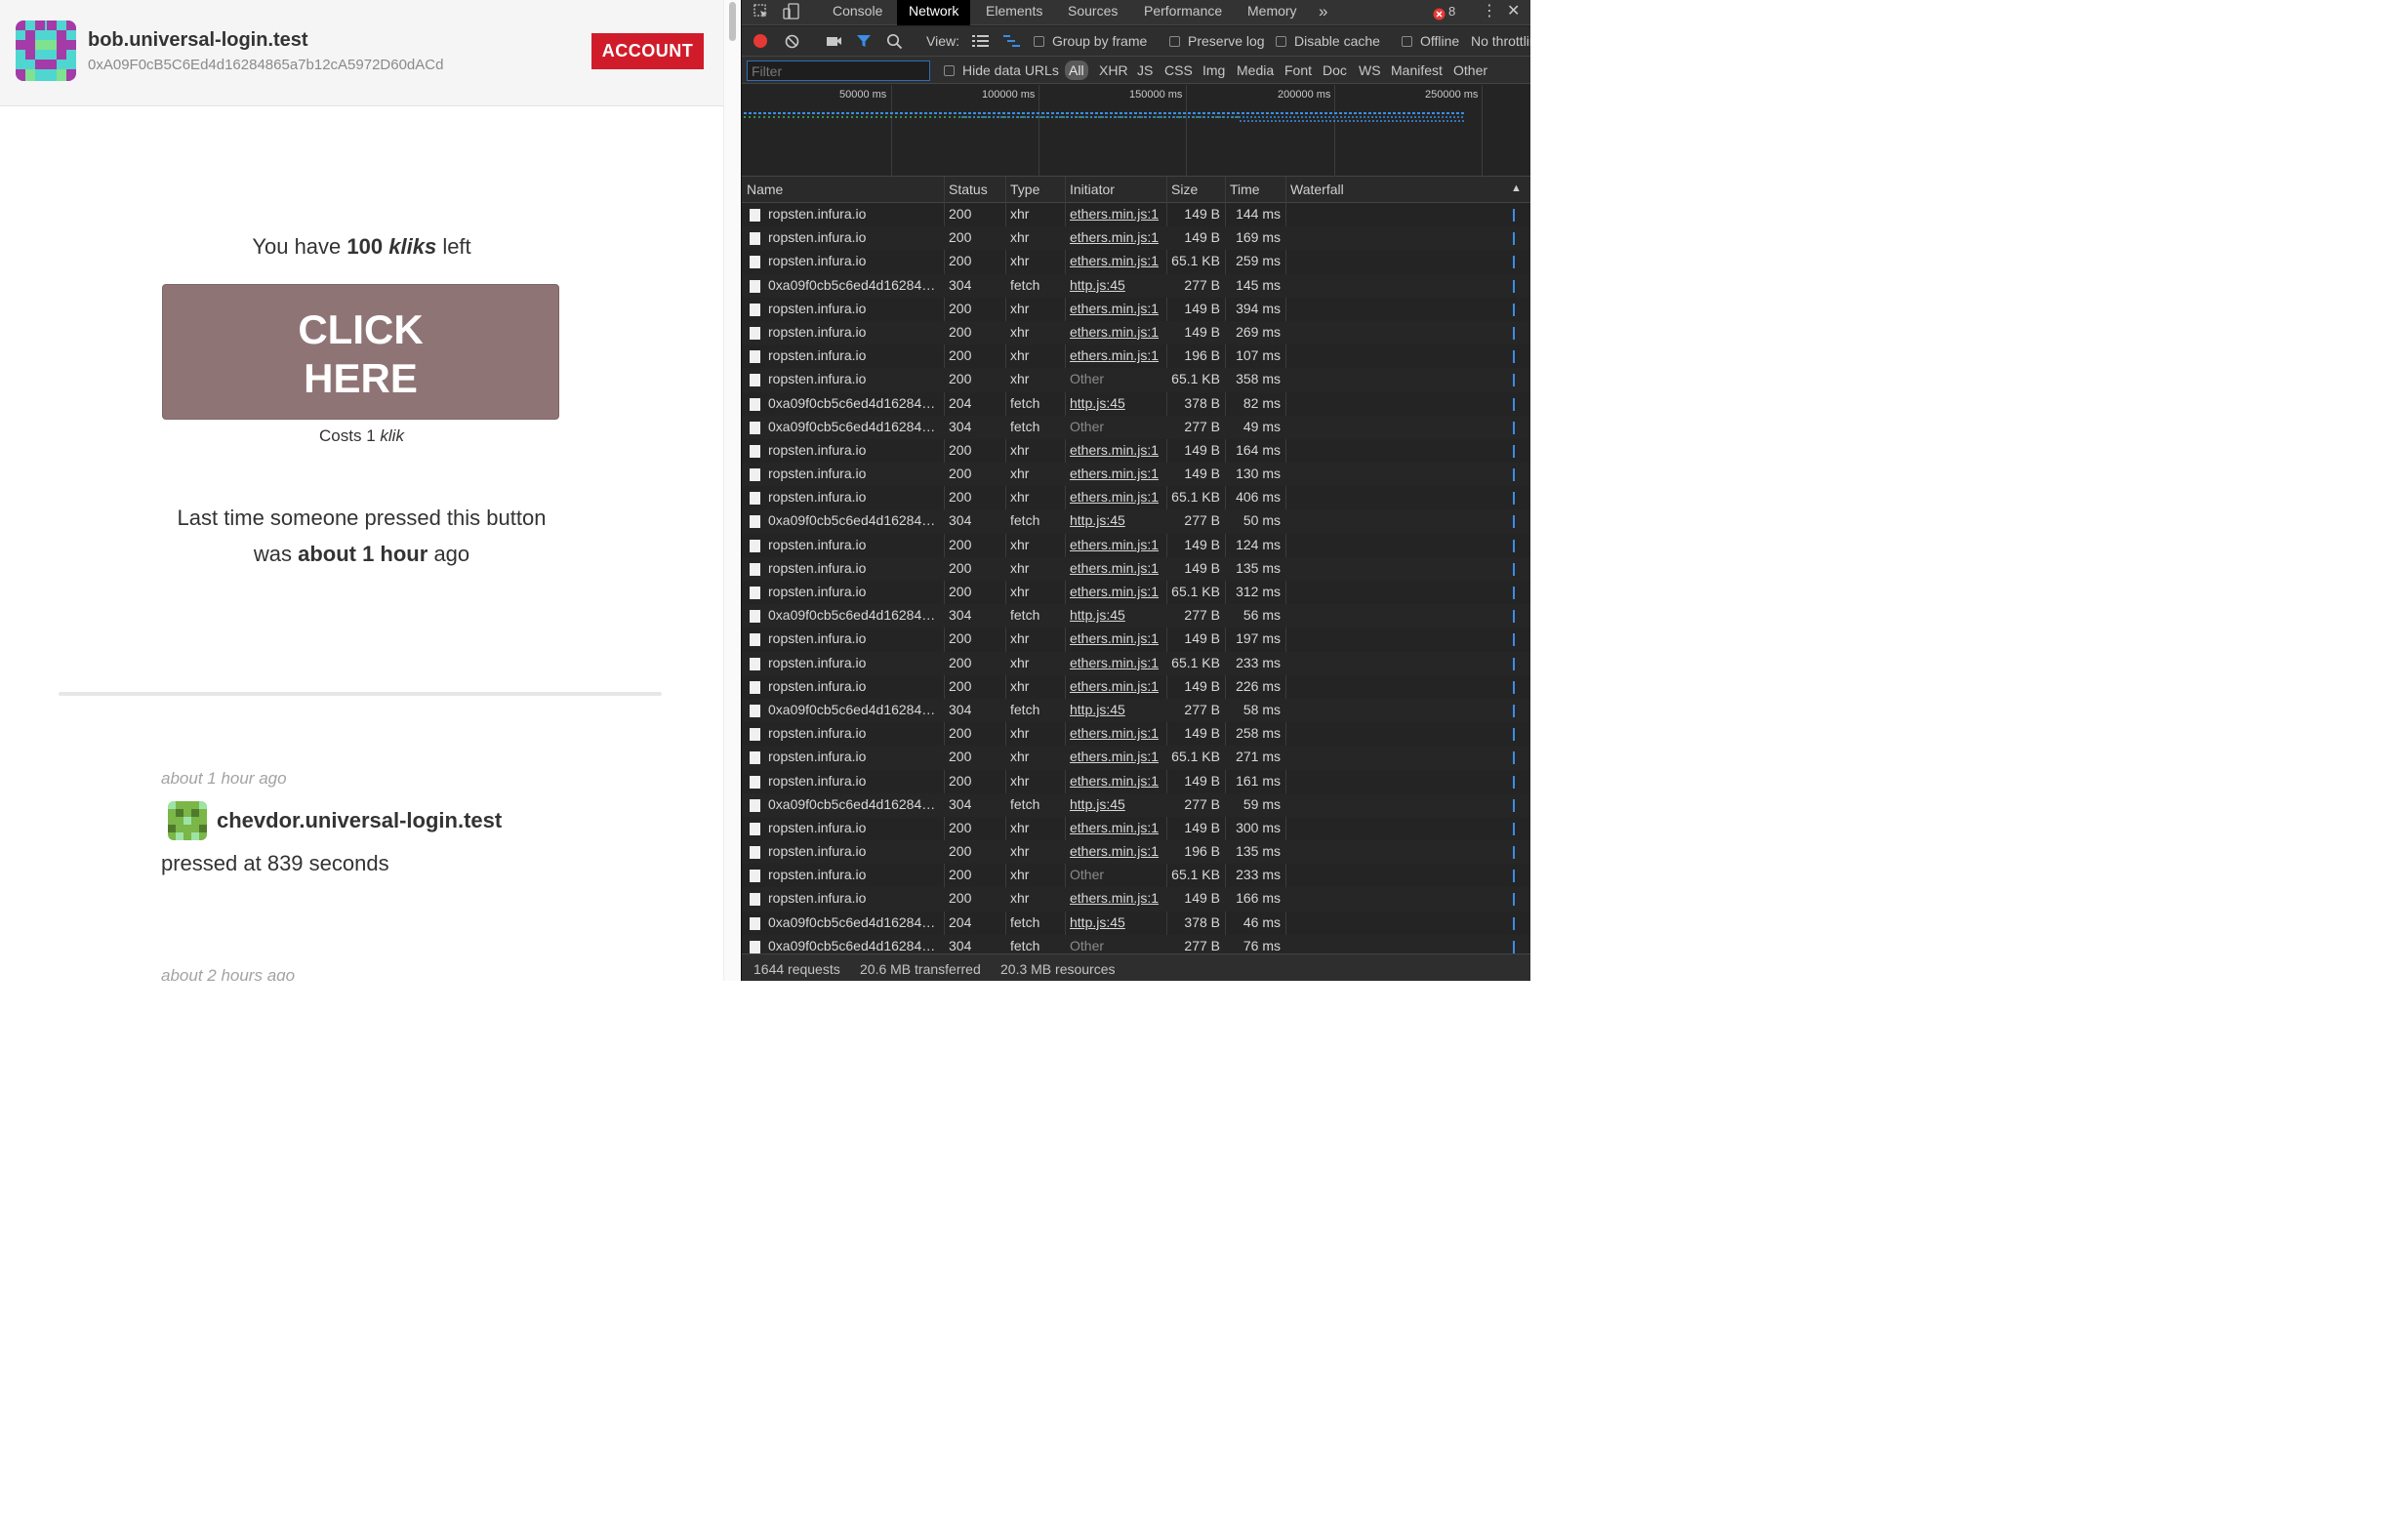  I want to click on tab-memory: Memory, so click(1272, 12).